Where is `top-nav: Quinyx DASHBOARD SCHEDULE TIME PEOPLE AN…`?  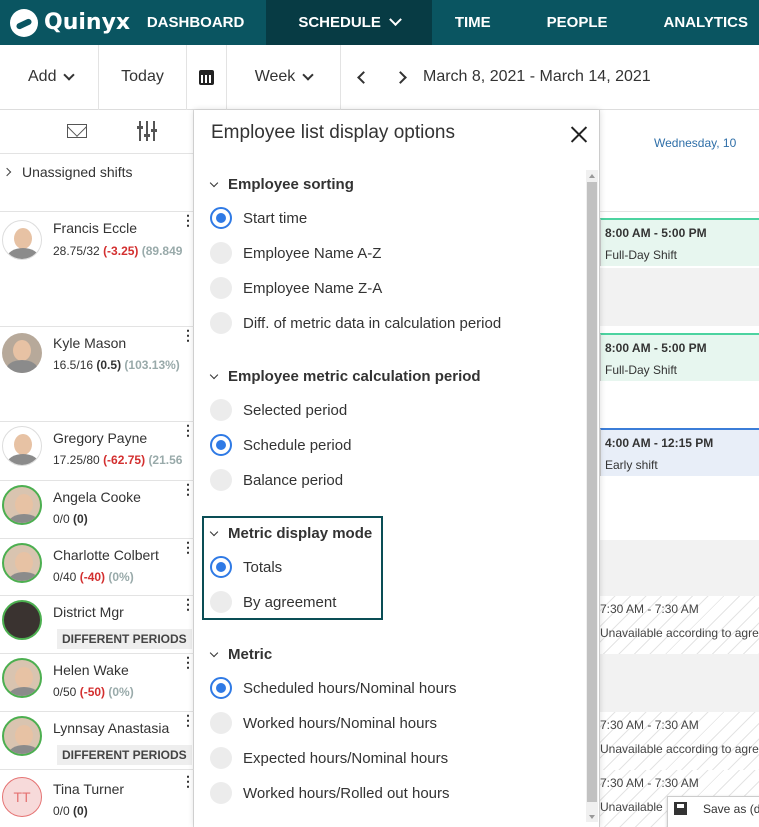
top-nav: Quinyx DASHBOARD SCHEDULE TIME PEOPLE AN… is located at coordinates (379, 22).